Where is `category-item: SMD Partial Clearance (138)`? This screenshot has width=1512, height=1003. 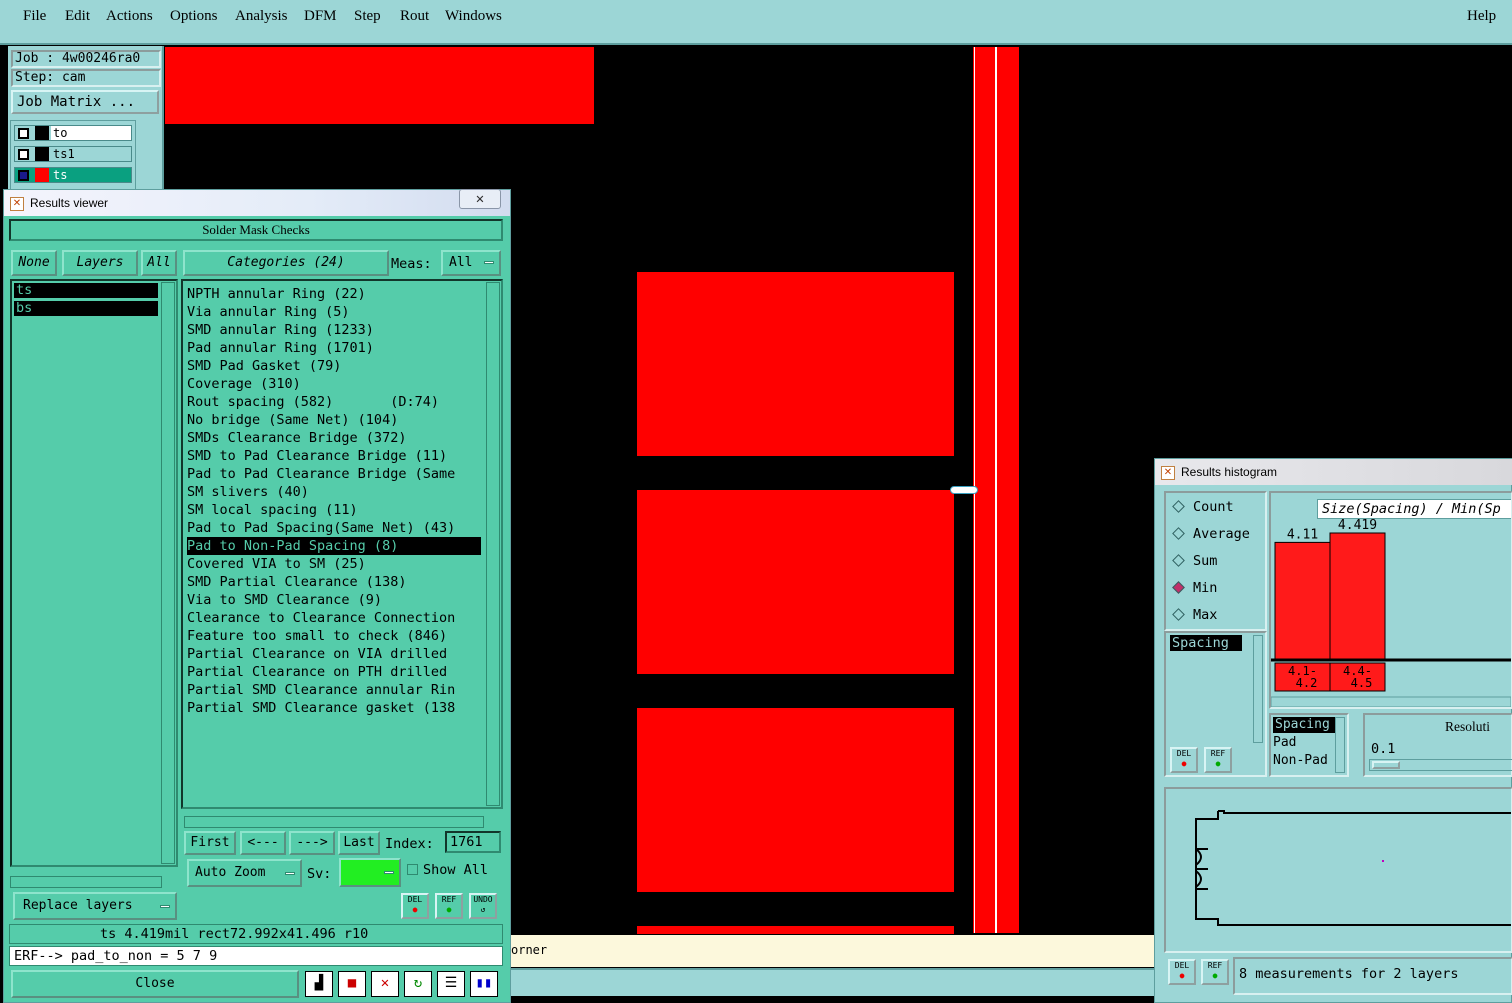 category-item: SMD Partial Clearance (138) is located at coordinates (334, 582).